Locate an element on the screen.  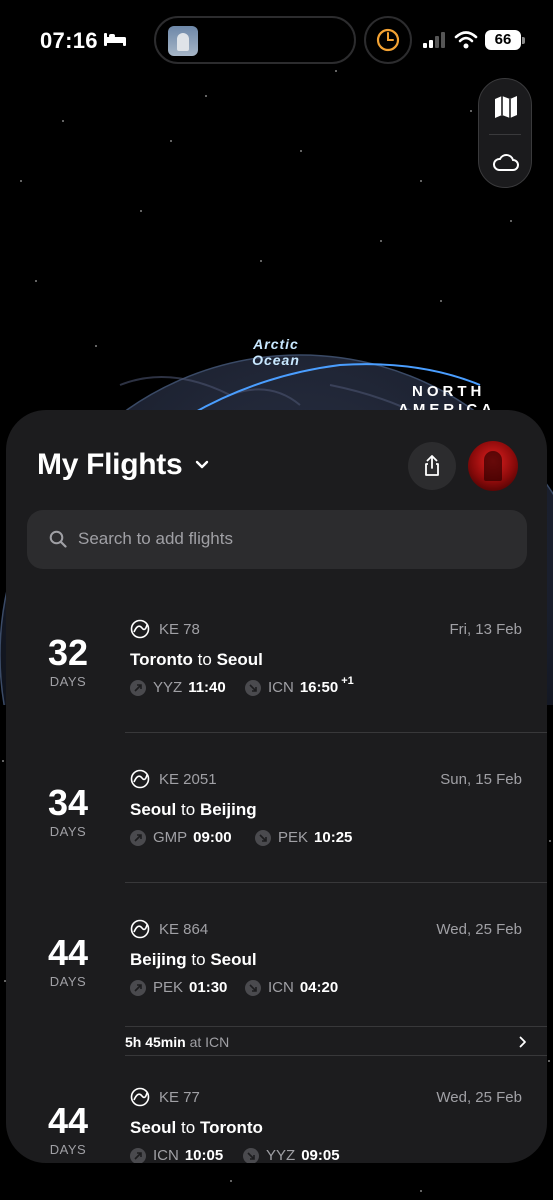
search-input: Search to add flights is located at coordinates (155, 539).